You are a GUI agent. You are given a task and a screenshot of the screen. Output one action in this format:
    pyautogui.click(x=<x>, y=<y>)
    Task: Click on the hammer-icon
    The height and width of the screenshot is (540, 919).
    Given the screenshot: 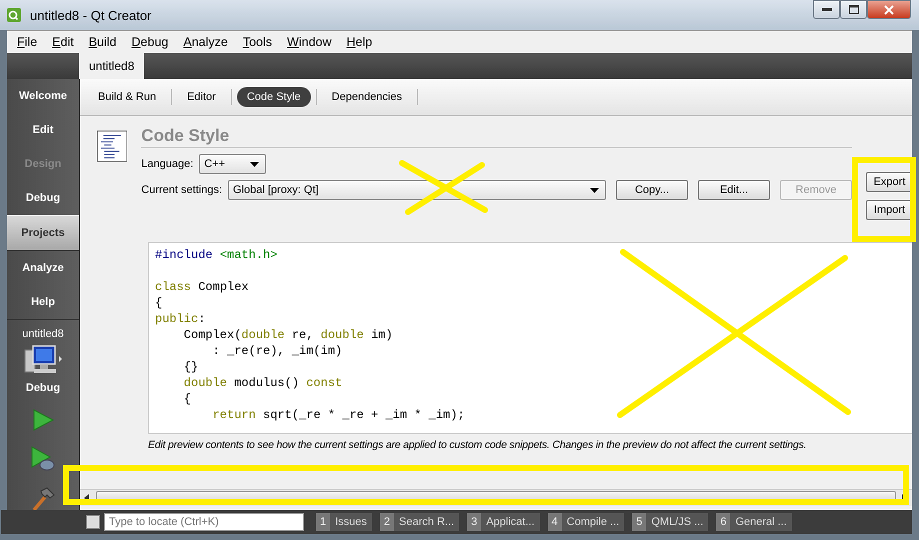 What is the action you would take?
    pyautogui.click(x=43, y=499)
    